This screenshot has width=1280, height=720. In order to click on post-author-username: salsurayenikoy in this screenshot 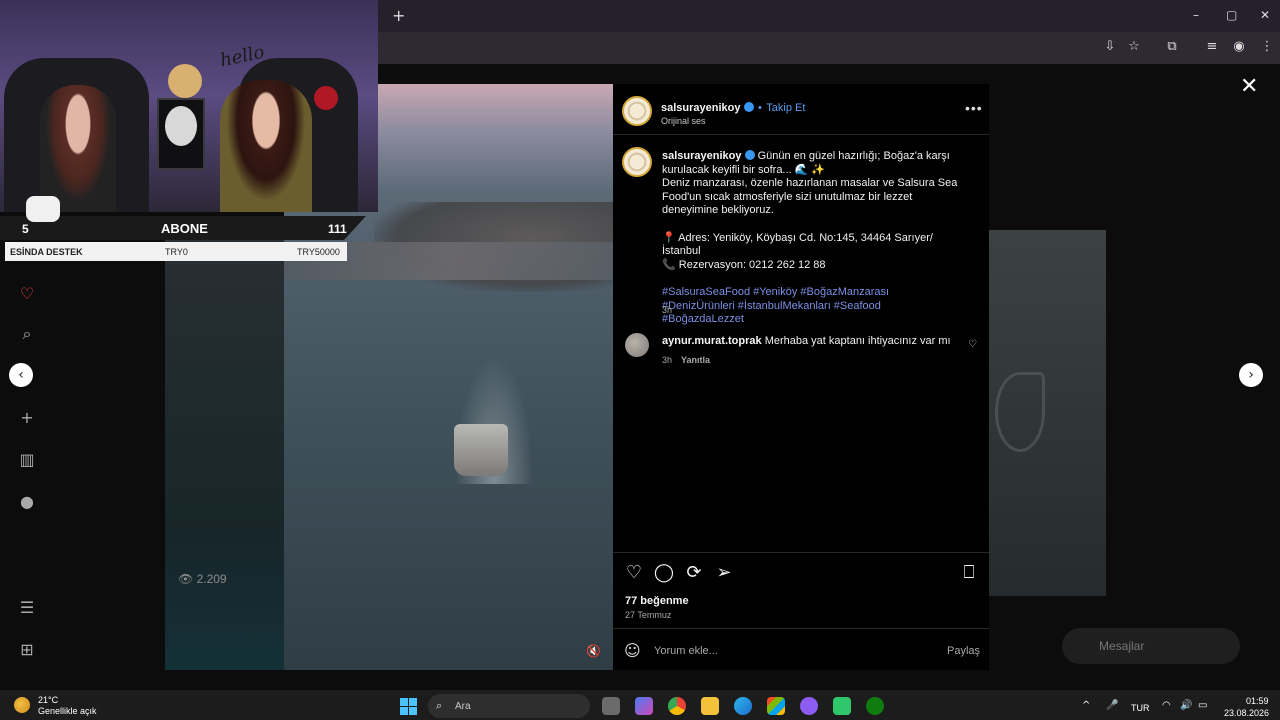, I will do `click(701, 108)`.